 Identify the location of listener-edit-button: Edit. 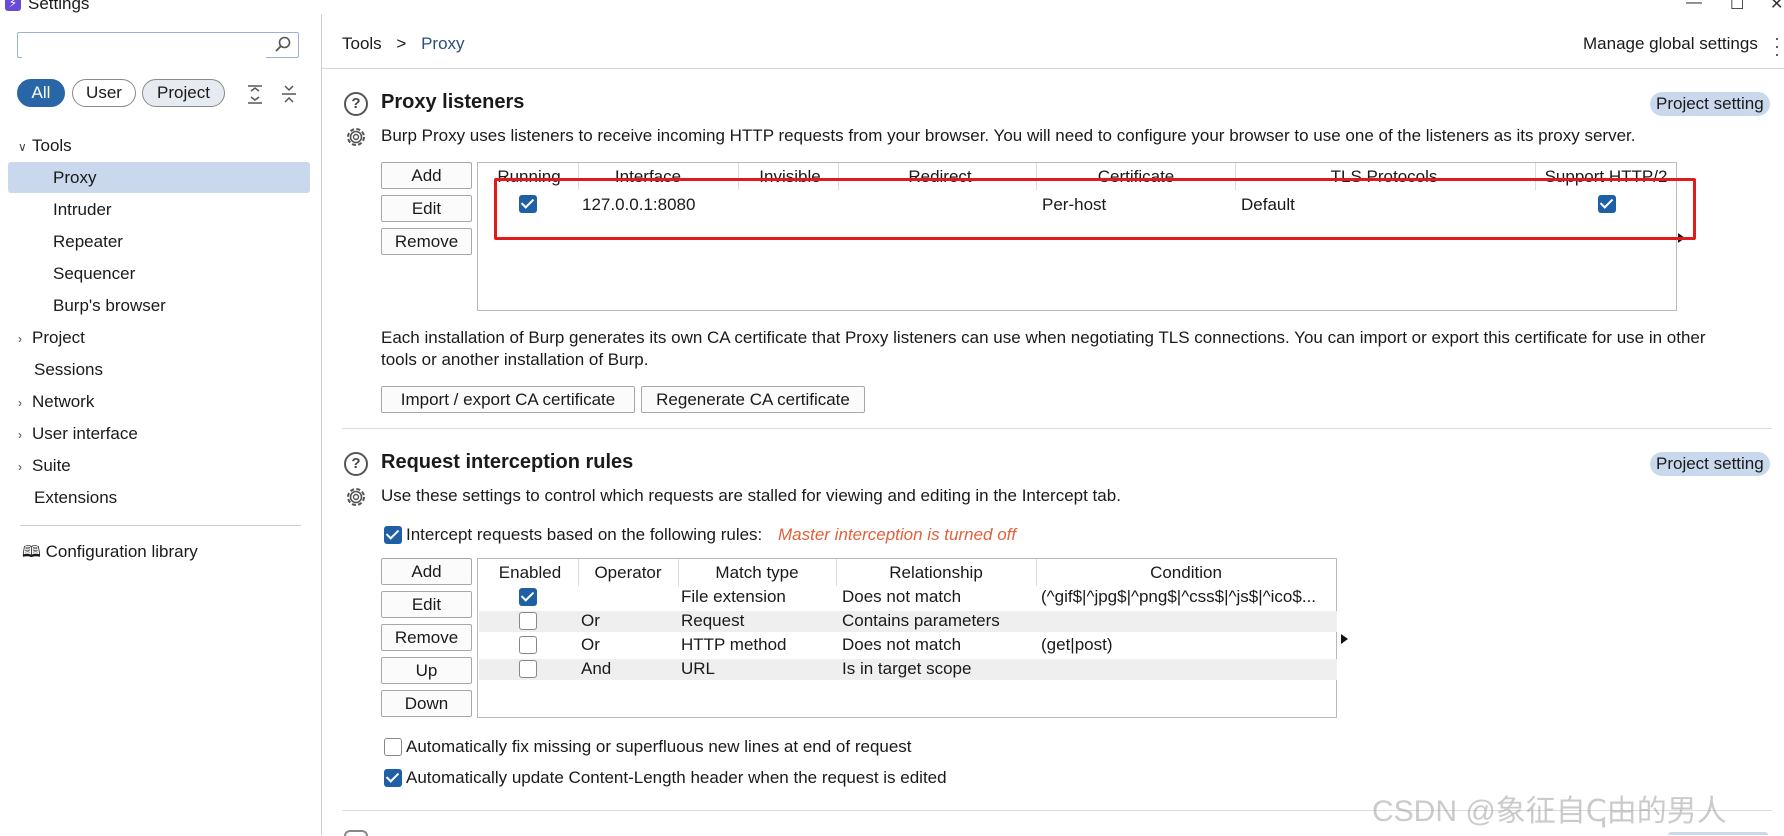
(426, 208).